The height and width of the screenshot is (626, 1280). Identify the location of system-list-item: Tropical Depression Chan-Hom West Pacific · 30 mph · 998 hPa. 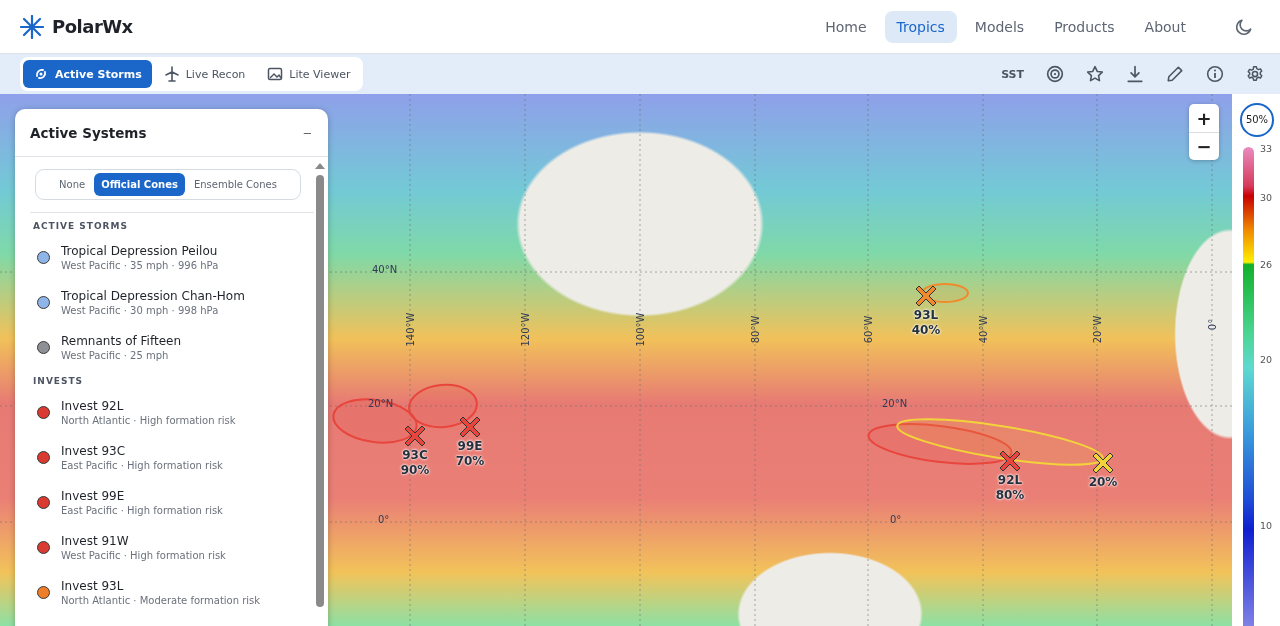
(172, 302).